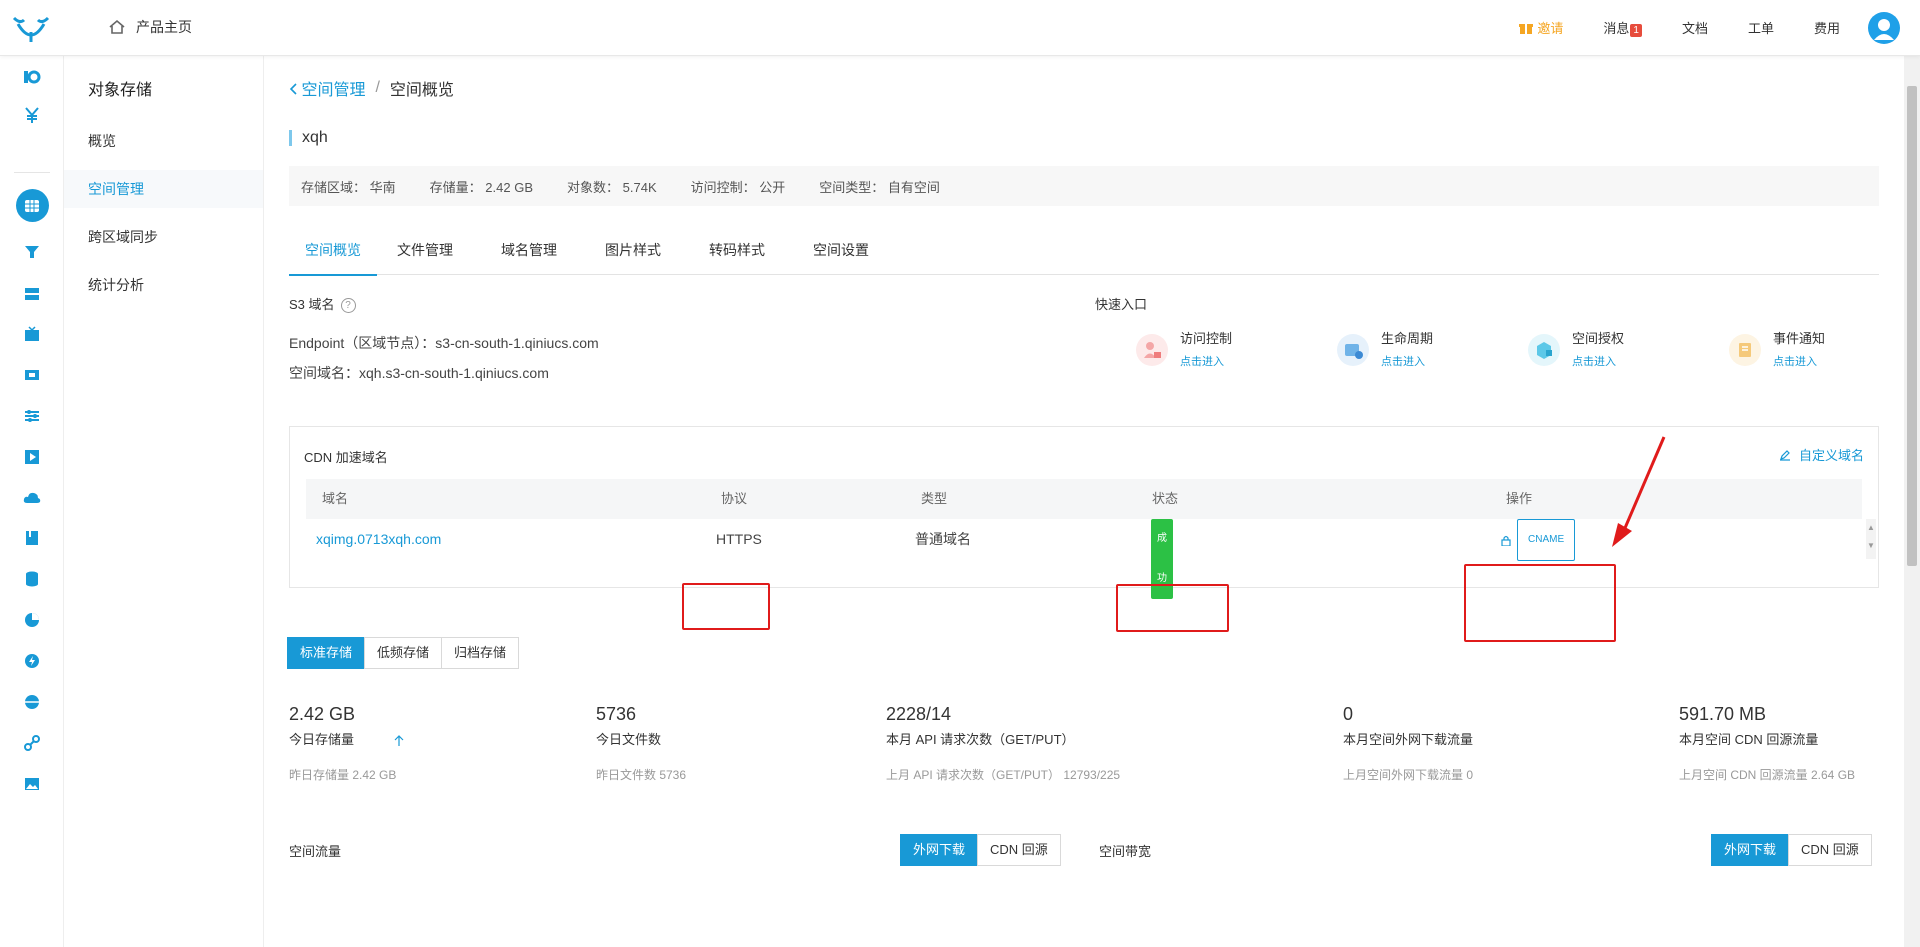 This screenshot has height=947, width=1920. Describe the element at coordinates (163, 237) in the screenshot. I see `sidebar-item-cross-region-sync: 跨区域同步` at that location.